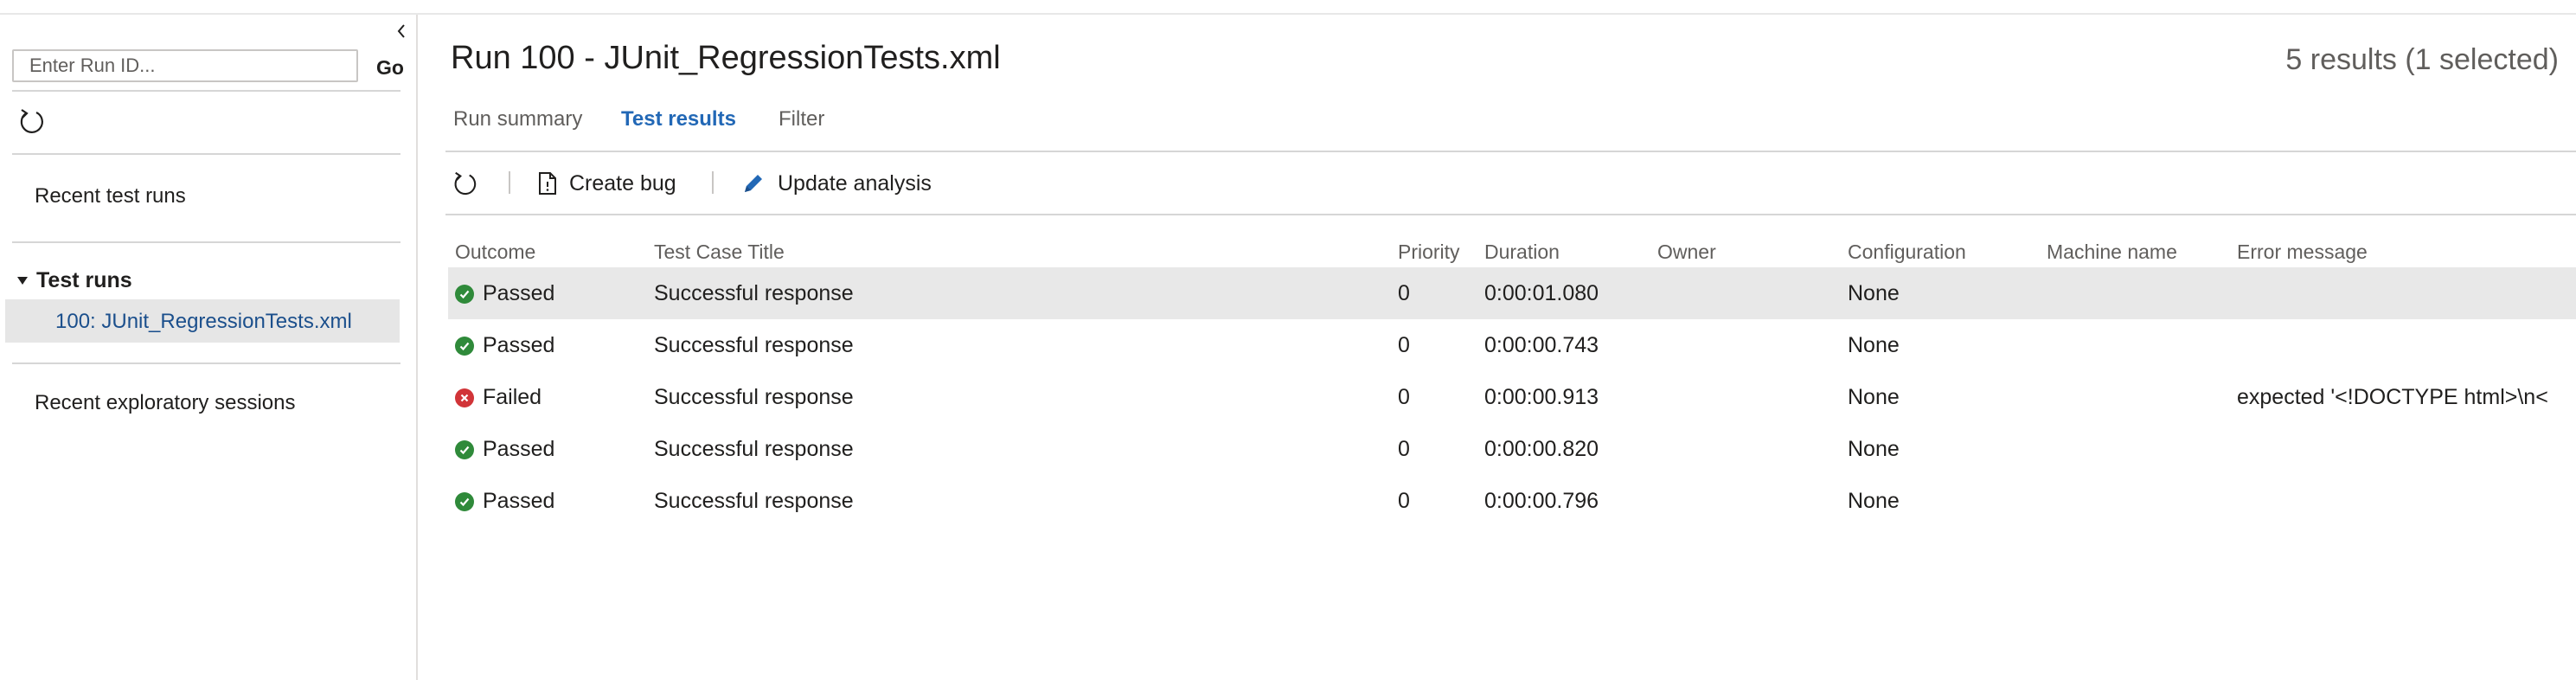 This screenshot has width=2576, height=680. I want to click on test-runs-section-toggle: Test runs, so click(74, 280).